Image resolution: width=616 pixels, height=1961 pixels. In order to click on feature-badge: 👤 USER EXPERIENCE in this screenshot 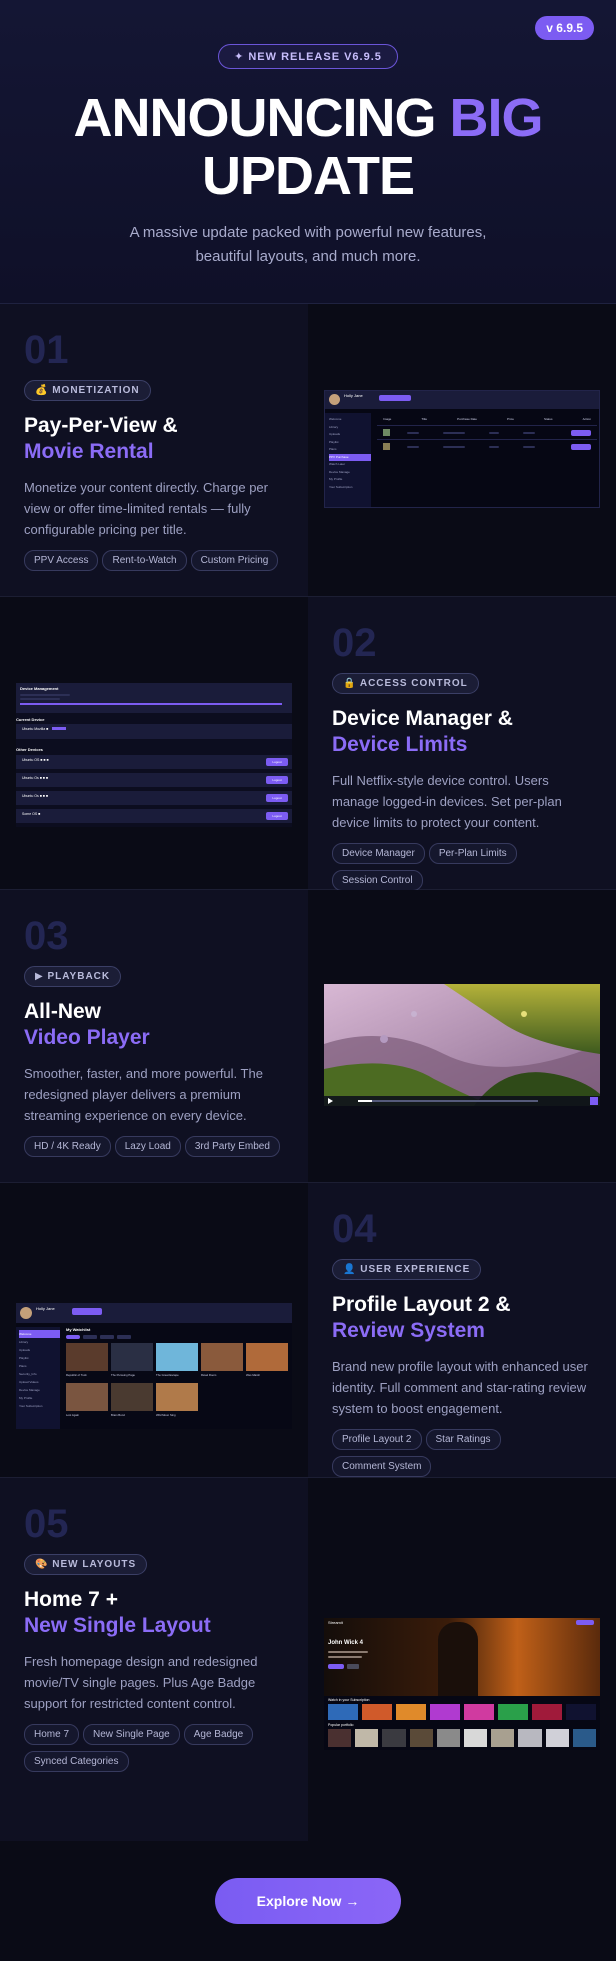, I will do `click(407, 1269)`.